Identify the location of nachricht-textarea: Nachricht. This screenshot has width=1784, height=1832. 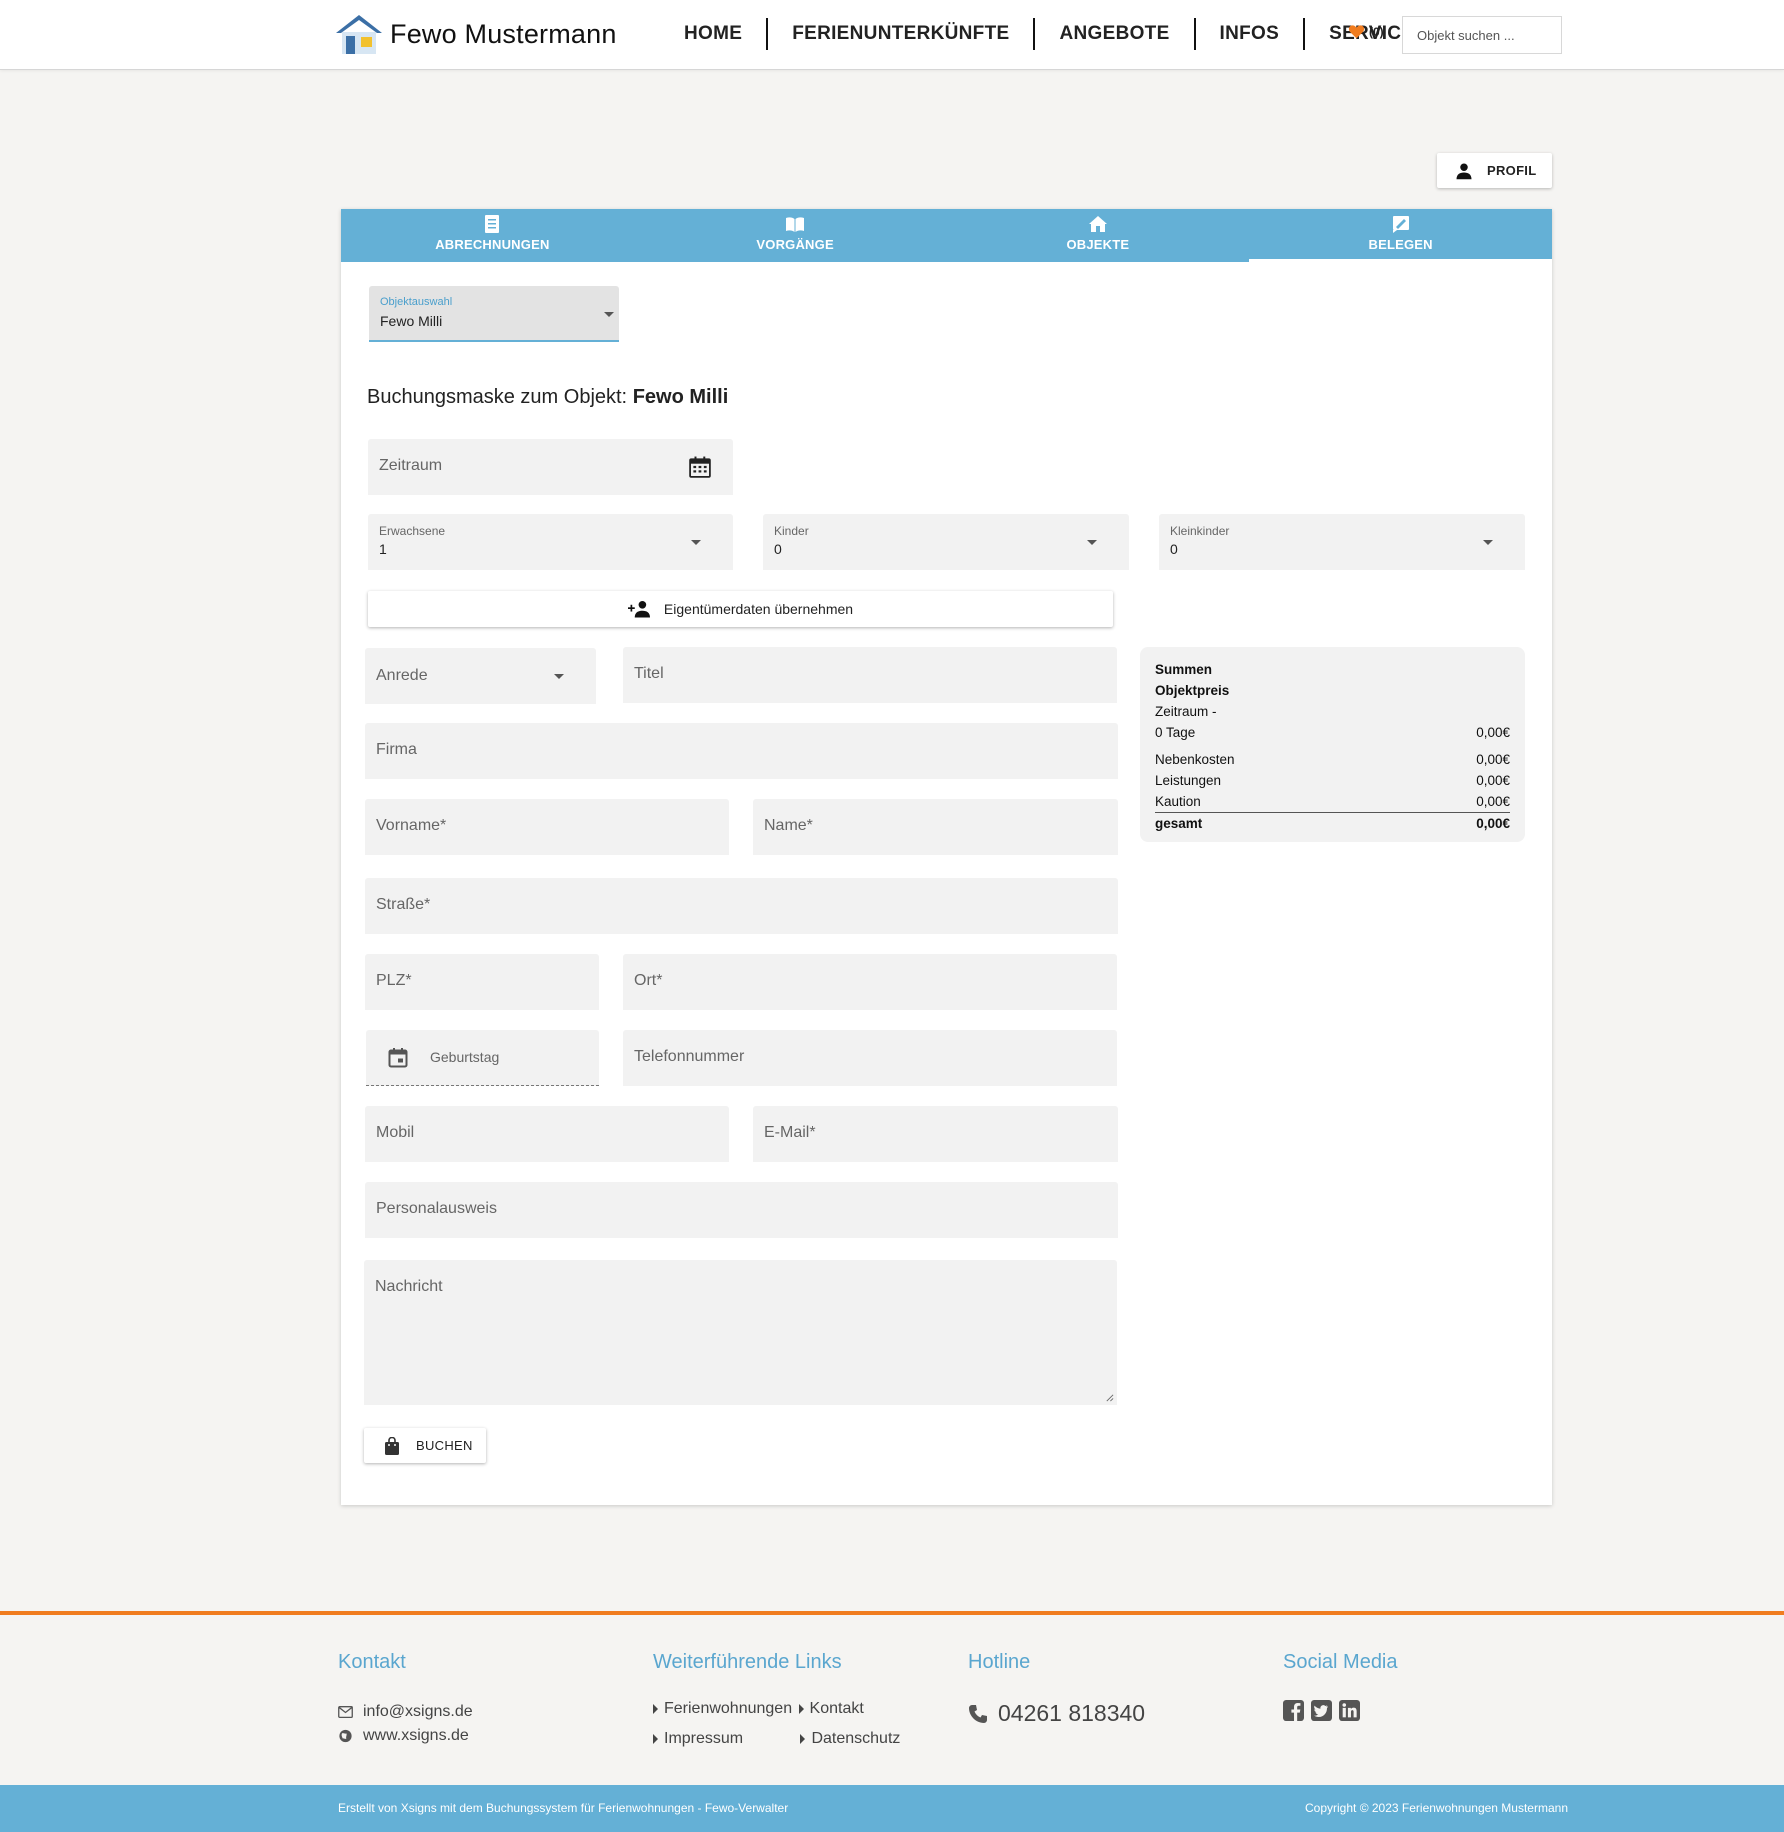
(740, 1332).